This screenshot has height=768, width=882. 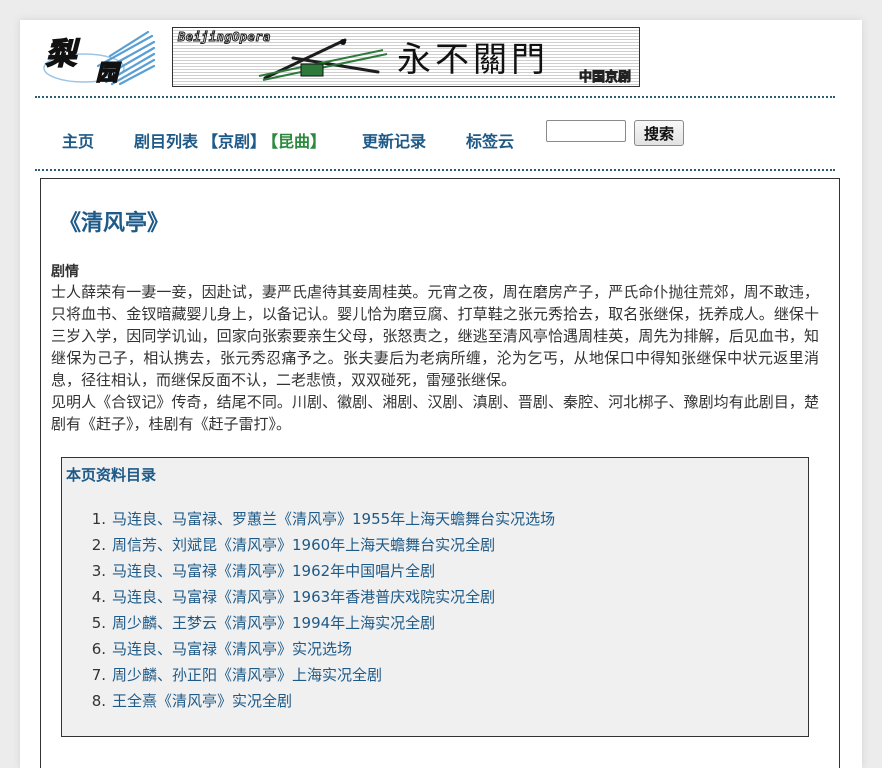 What do you see at coordinates (114, 223) in the screenshot?
I see `page-title: 《清风亭》` at bounding box center [114, 223].